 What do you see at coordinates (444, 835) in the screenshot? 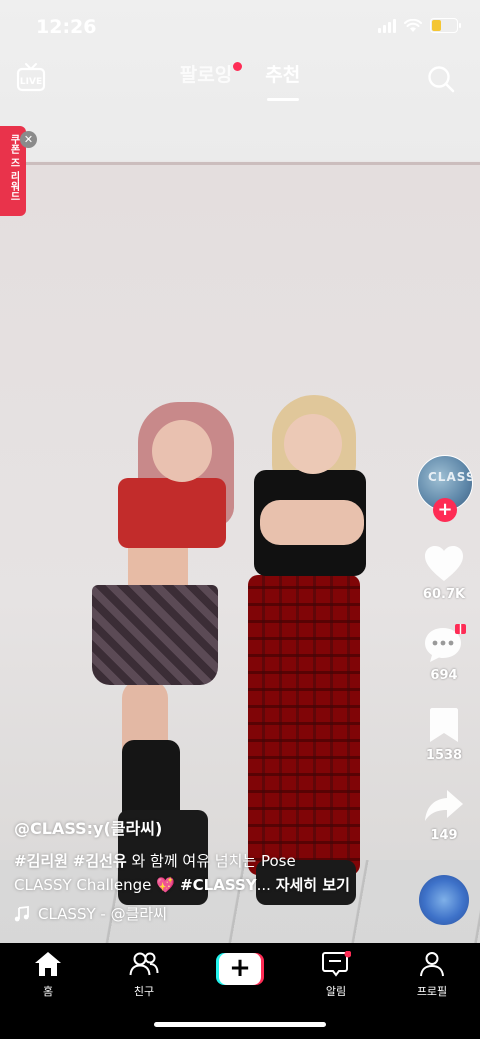
I see `share-count: 149` at bounding box center [444, 835].